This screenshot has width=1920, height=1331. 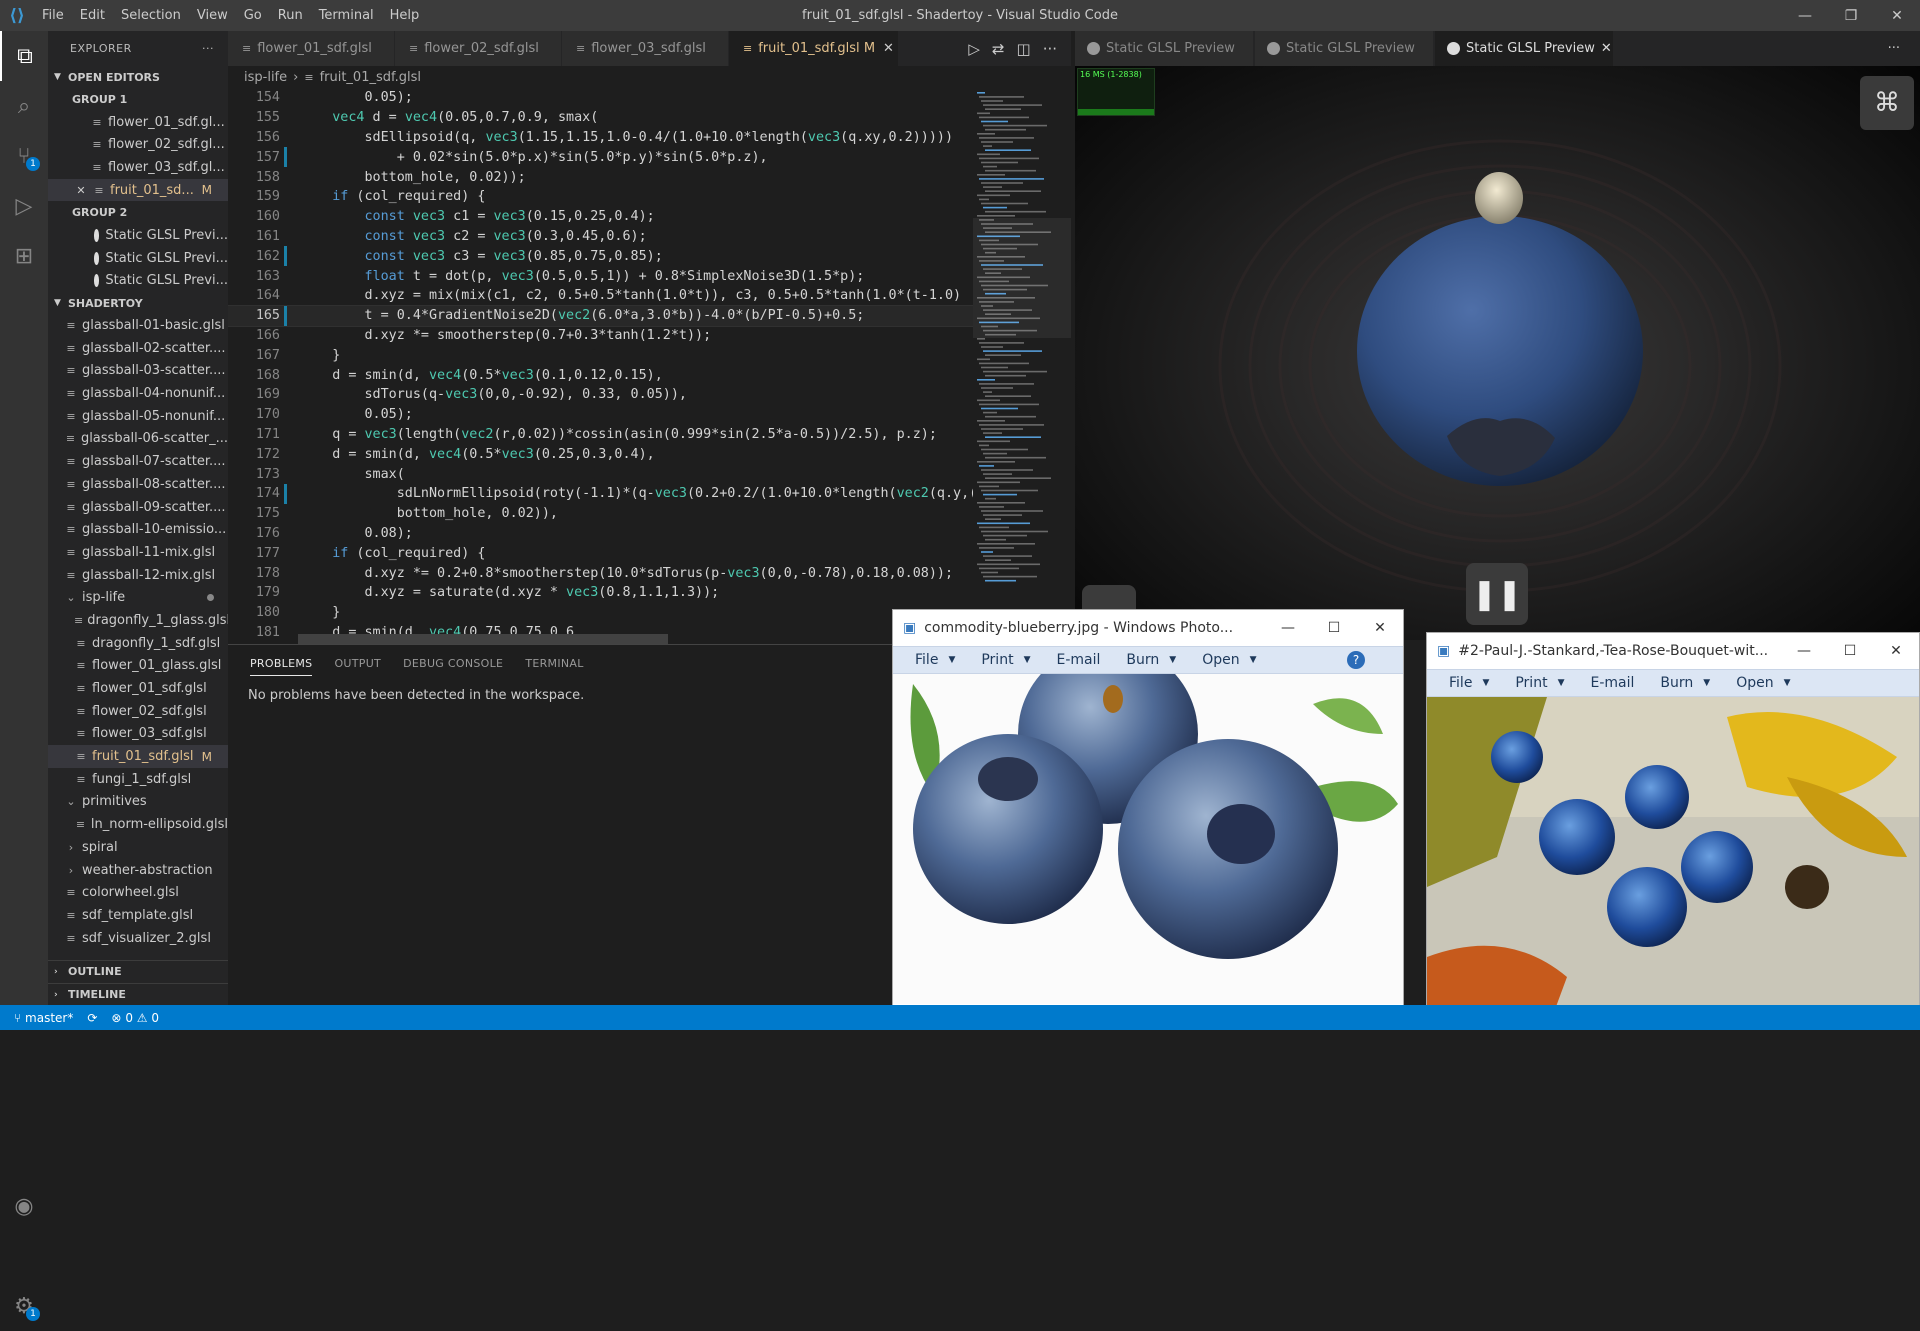 I want to click on problems-status: ⊗ 0 ⚠ 0, so click(x=135, y=1018).